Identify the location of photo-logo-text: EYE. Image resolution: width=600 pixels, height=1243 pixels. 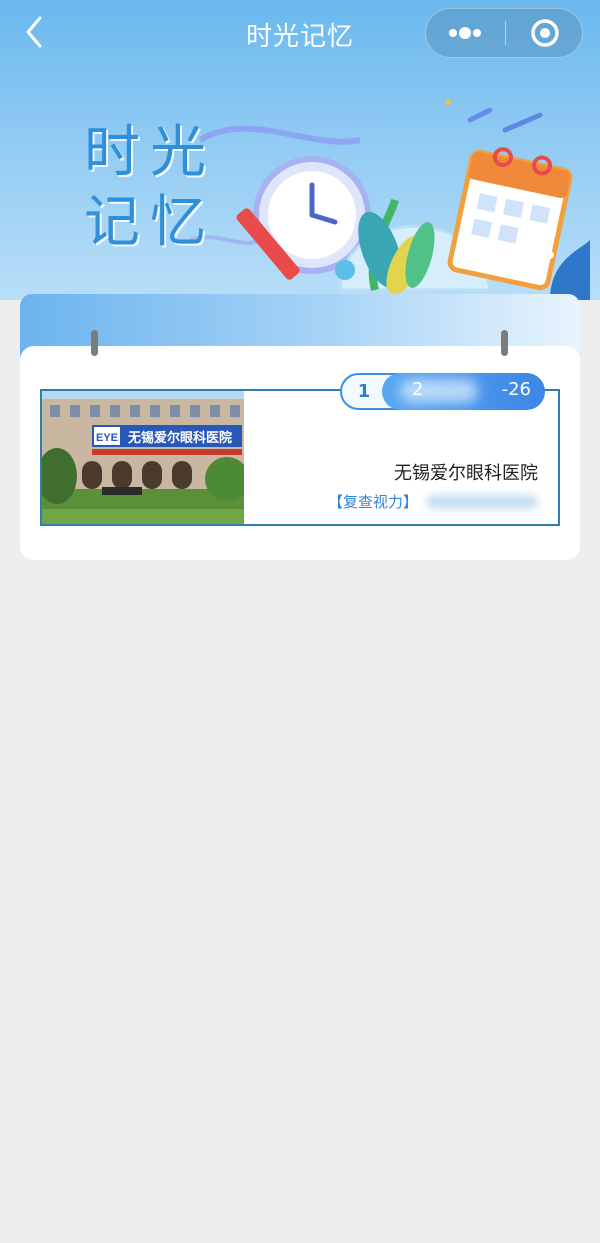
(107, 438).